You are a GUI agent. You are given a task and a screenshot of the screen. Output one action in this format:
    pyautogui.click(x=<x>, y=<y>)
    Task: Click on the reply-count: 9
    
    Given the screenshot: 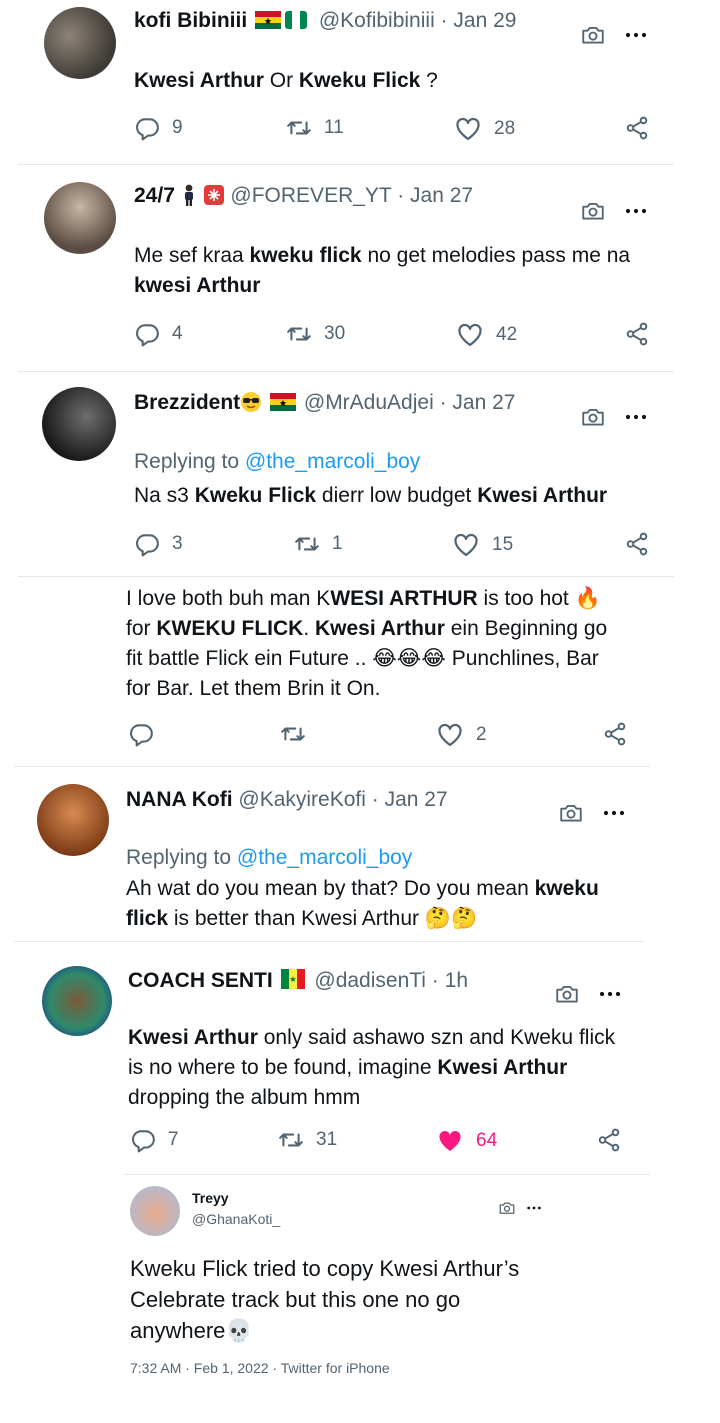 What is the action you would take?
    pyautogui.click(x=177, y=127)
    